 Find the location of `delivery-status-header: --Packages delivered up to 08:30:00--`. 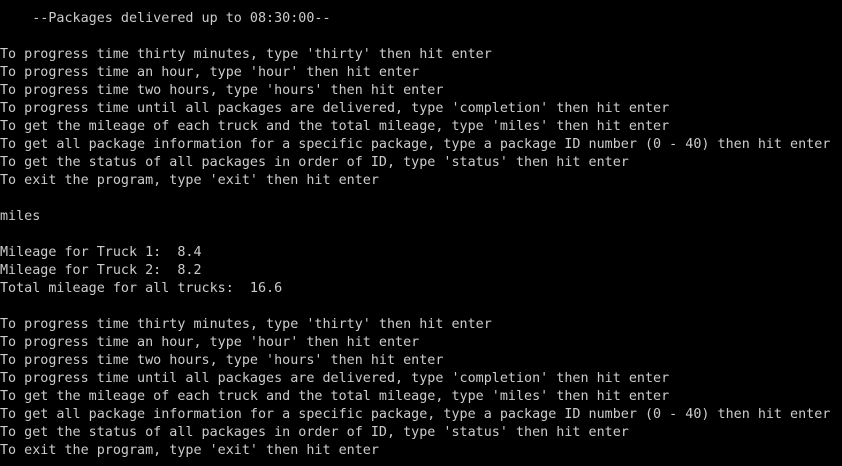

delivery-status-header: --Packages delivered up to 08:30:00-- is located at coordinates (165, 18).